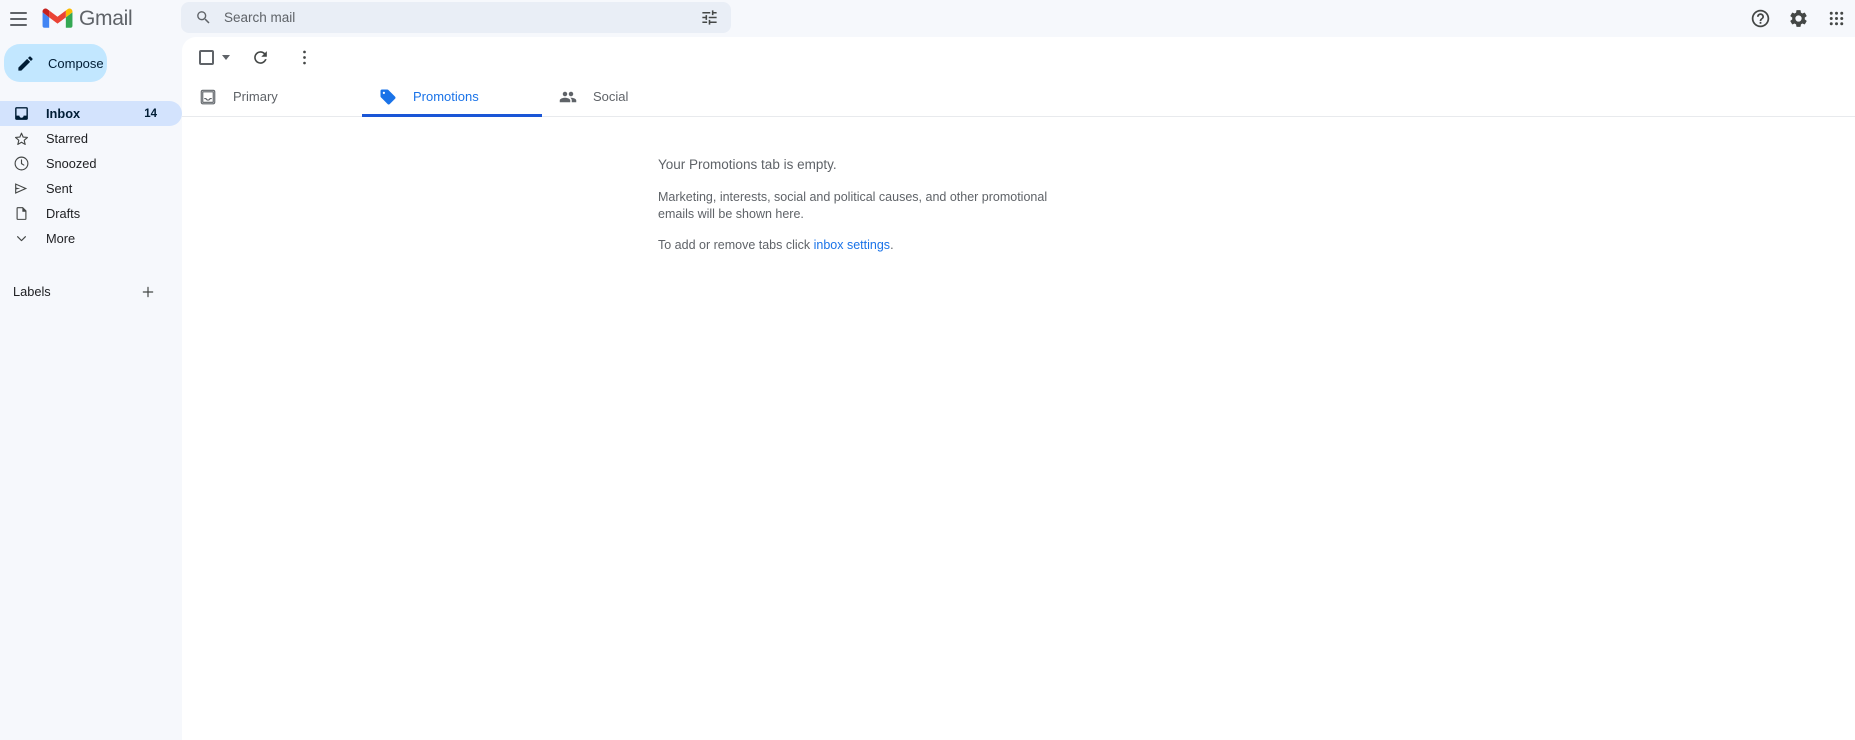 Image resolution: width=1855 pixels, height=740 pixels. I want to click on sidebar-item-inbox: Inbox 14, so click(91, 113).